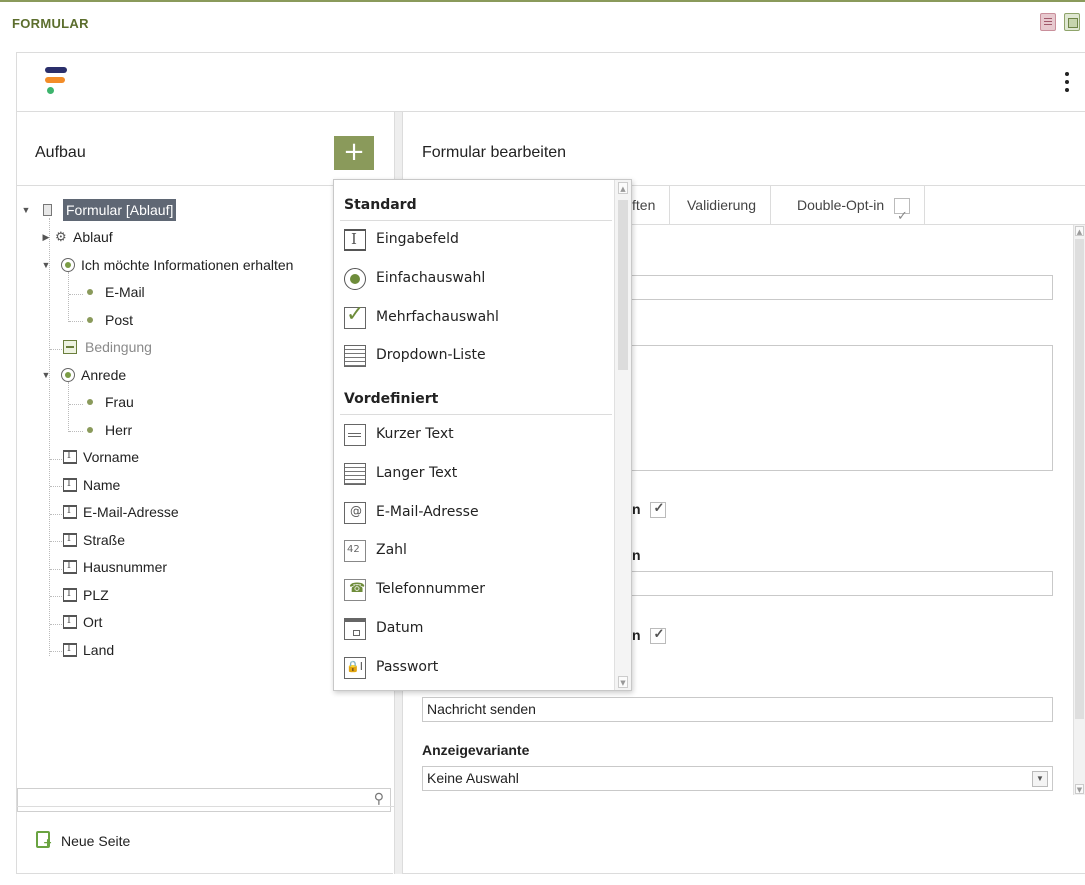 Image resolution: width=1085 pixels, height=885 pixels. I want to click on tree-item-city: Ort, so click(167, 622).